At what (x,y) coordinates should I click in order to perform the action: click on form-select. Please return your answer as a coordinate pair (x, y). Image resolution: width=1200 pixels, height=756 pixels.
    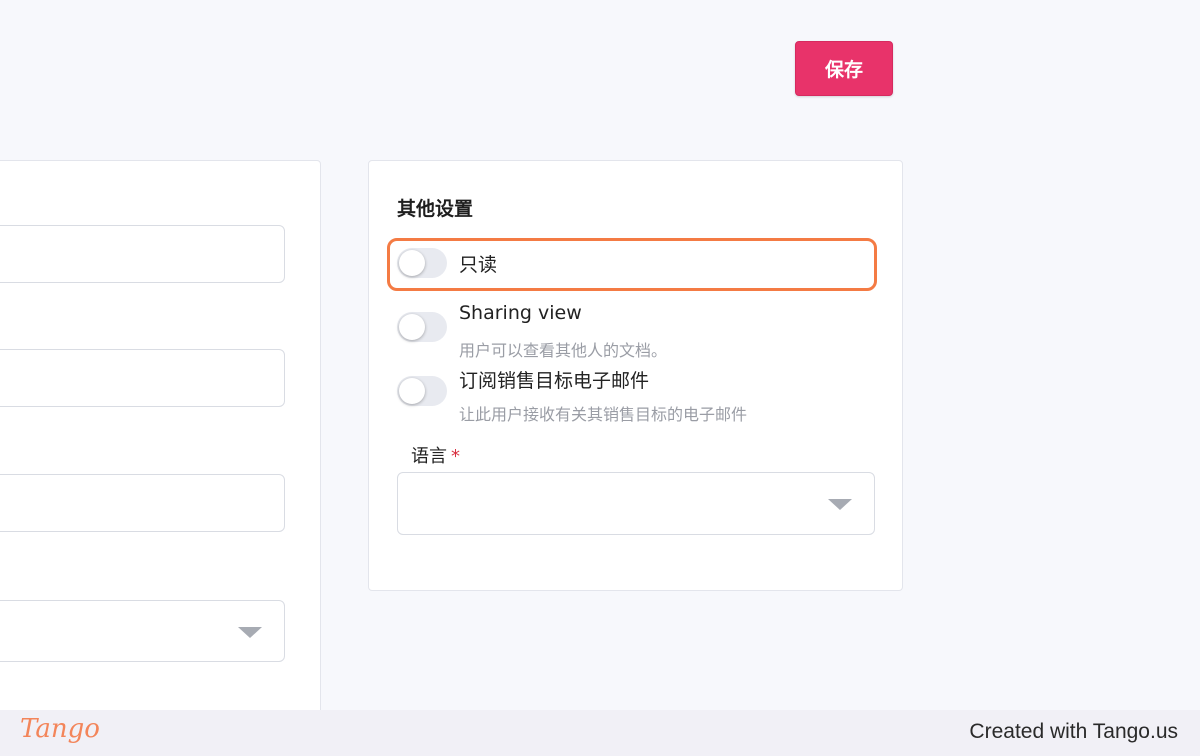
    Looking at the image, I should click on (142, 631).